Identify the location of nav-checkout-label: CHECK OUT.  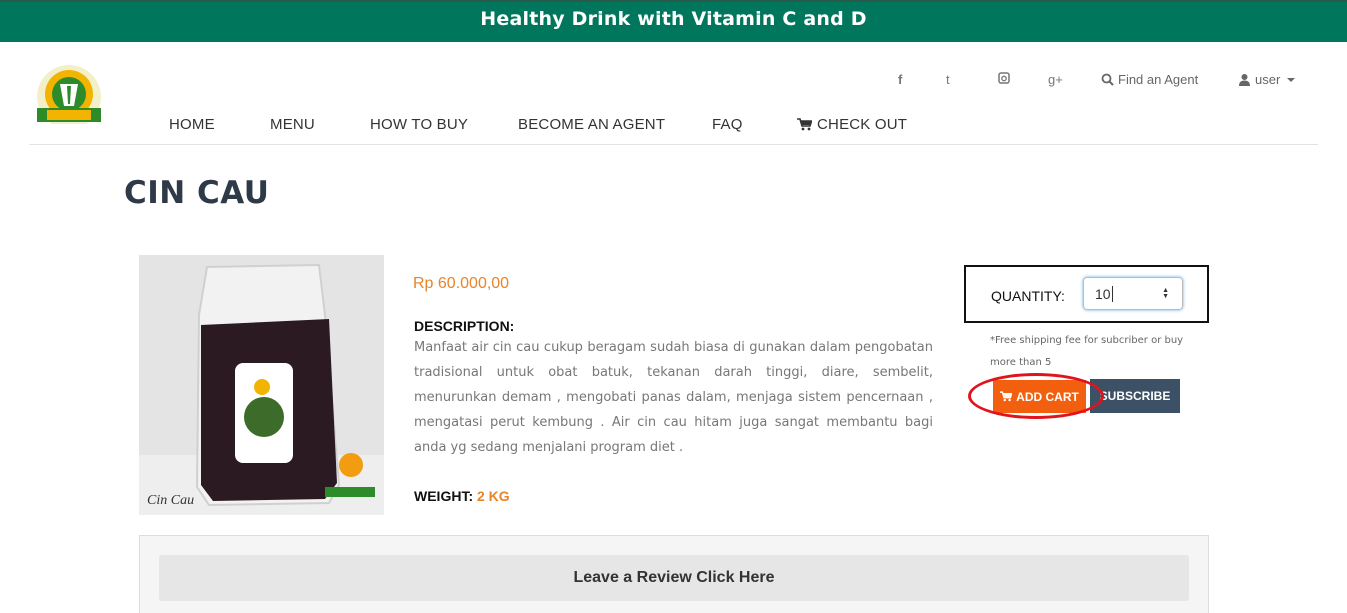
(862, 124).